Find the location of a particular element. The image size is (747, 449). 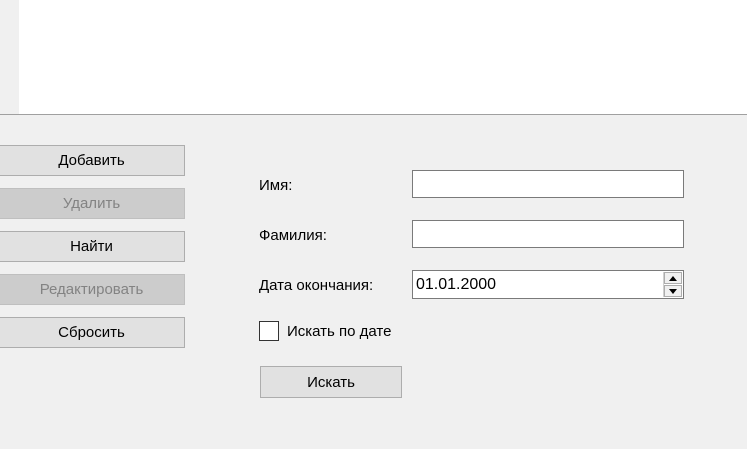

first-name-label: Имя: is located at coordinates (276, 185).